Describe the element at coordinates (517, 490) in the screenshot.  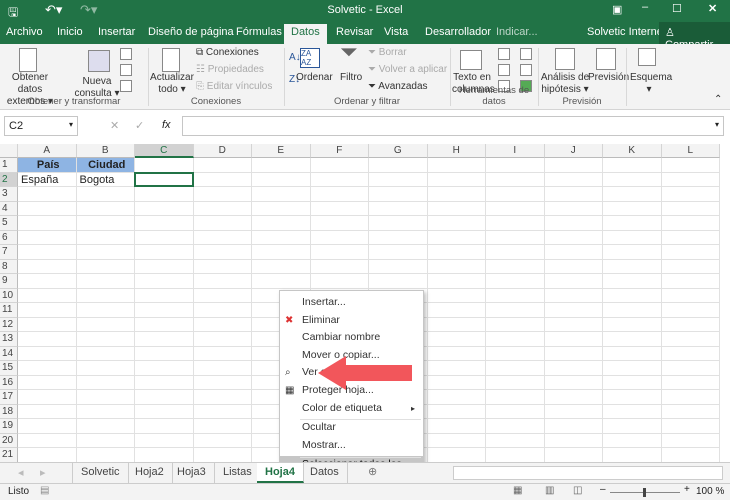
I see `normal-view-icon: ▦` at that location.